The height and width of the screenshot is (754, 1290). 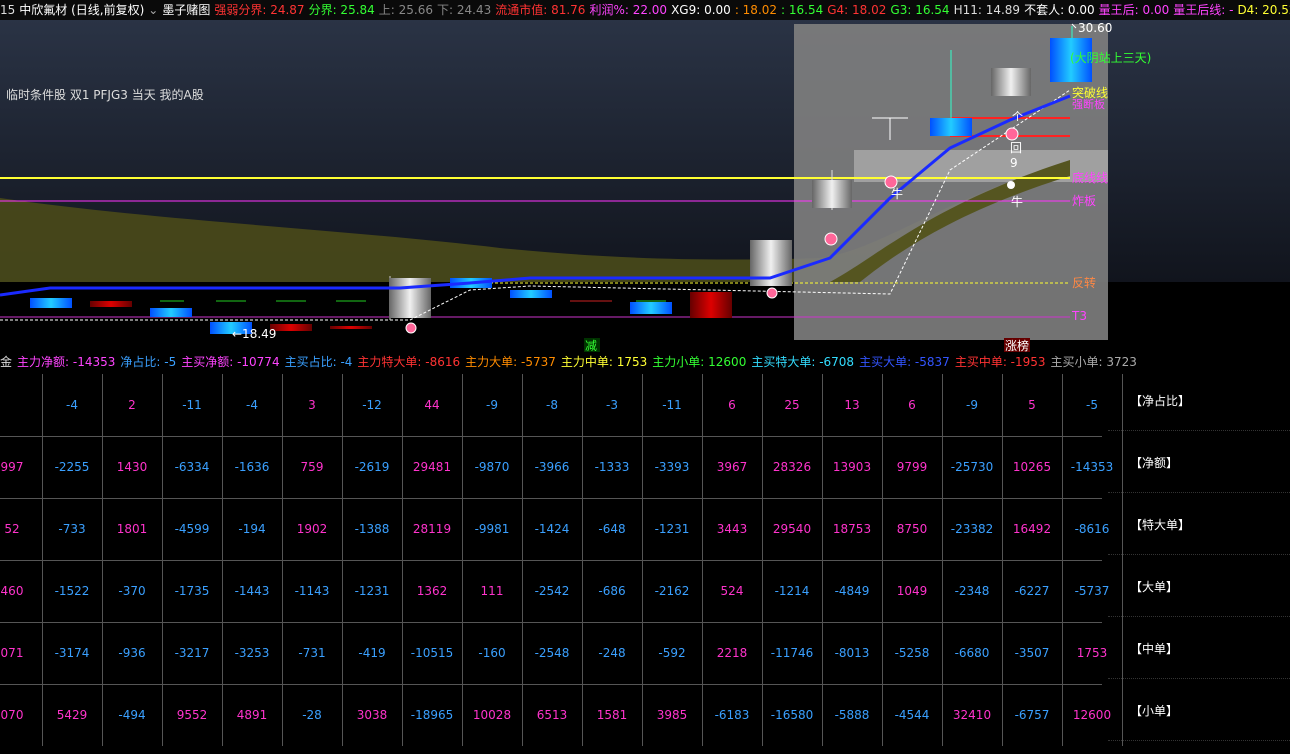 What do you see at coordinates (252, 653) in the screenshot?
I see `table-cell: -3253` at bounding box center [252, 653].